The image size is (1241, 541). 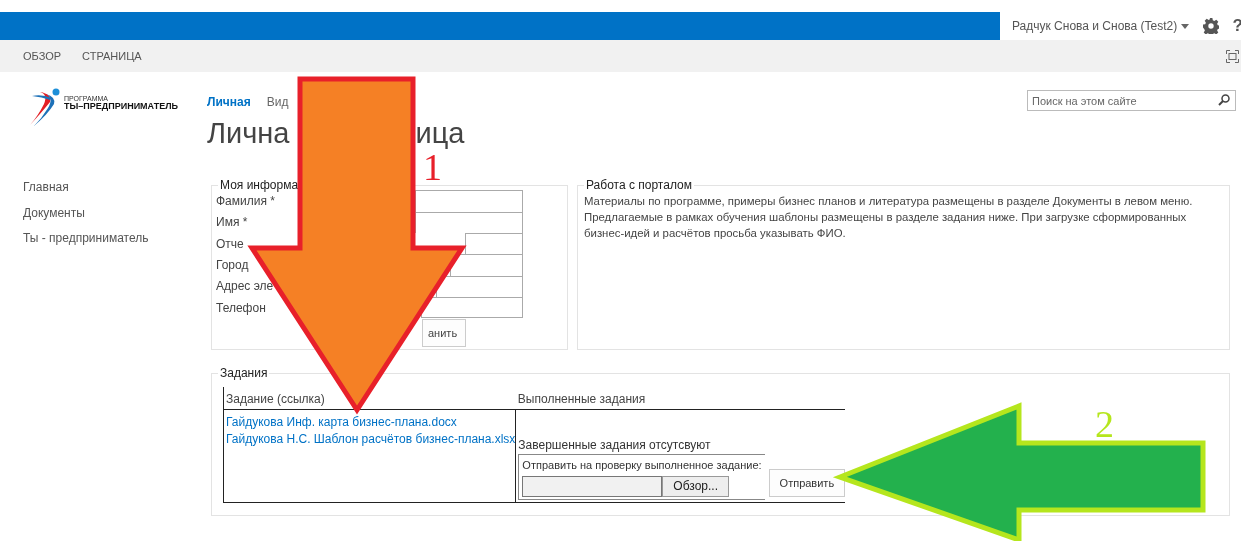 I want to click on field-label: Адрес эле, so click(x=245, y=286).